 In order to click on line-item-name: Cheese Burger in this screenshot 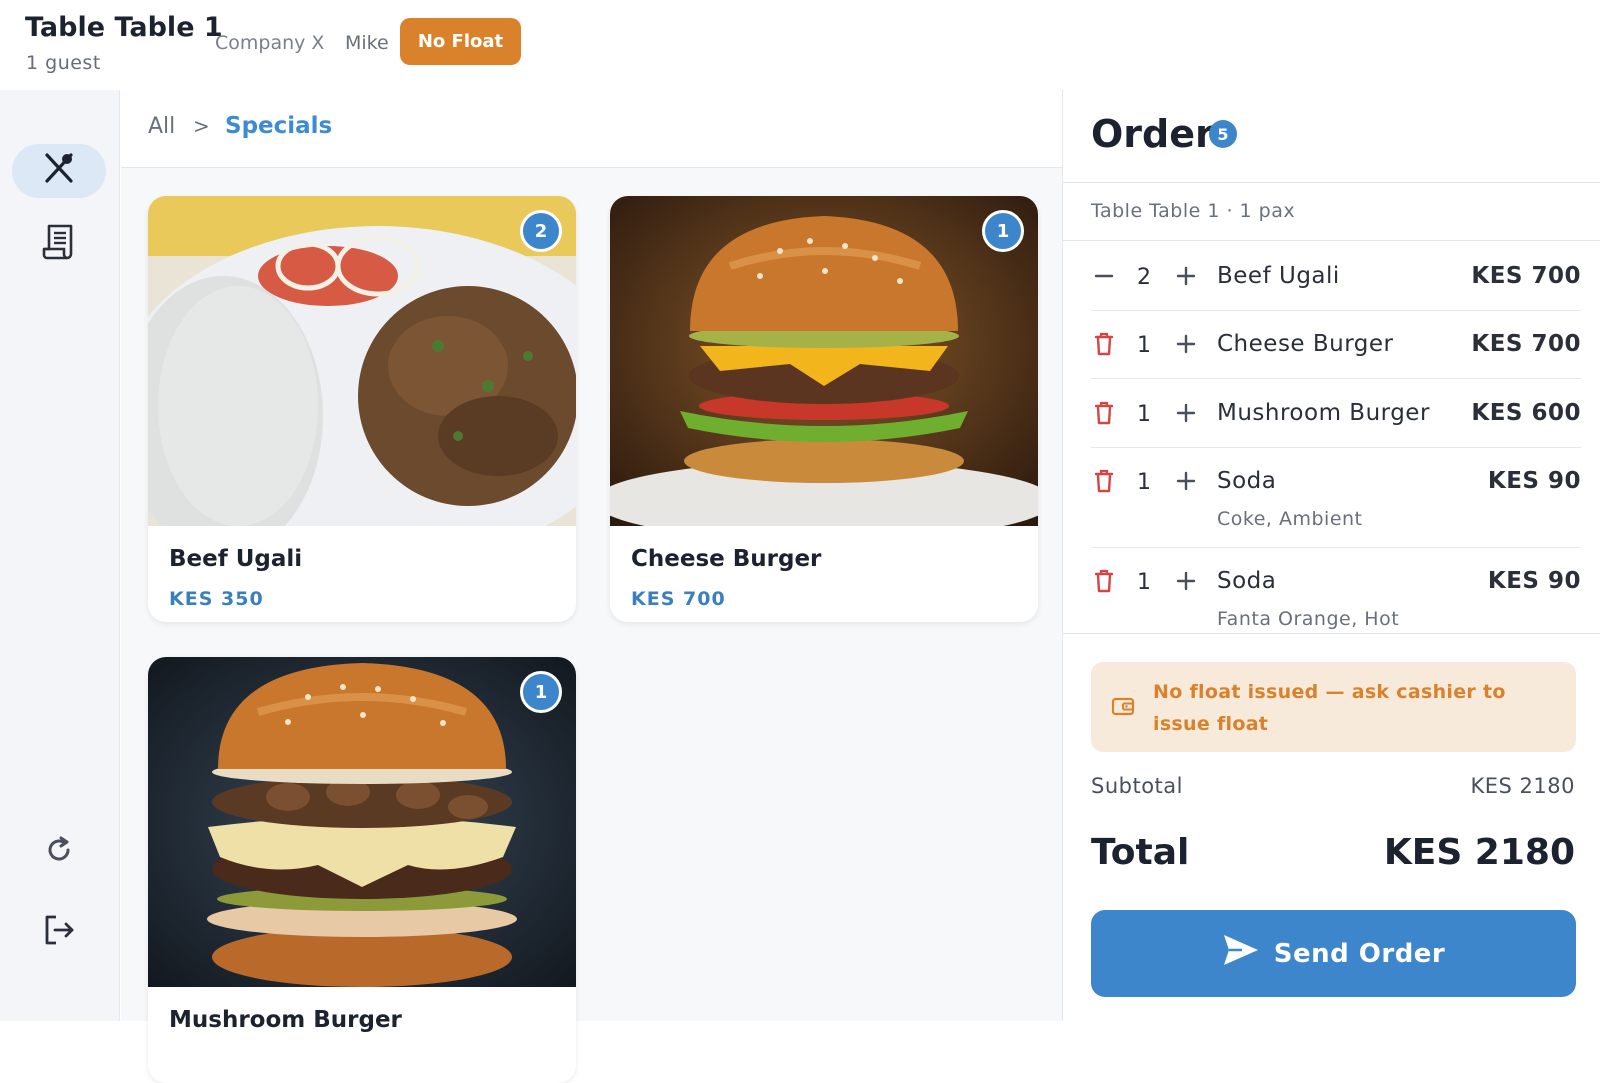, I will do `click(1305, 344)`.